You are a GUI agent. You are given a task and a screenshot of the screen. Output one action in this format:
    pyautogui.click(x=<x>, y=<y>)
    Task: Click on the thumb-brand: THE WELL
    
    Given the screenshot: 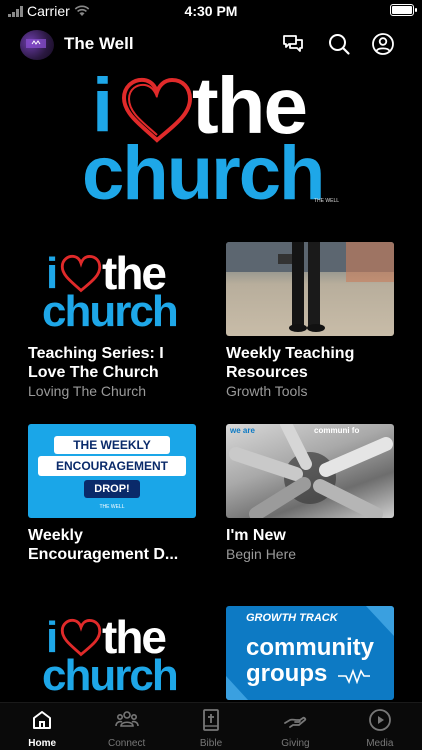 What is the action you would take?
    pyautogui.click(x=112, y=507)
    